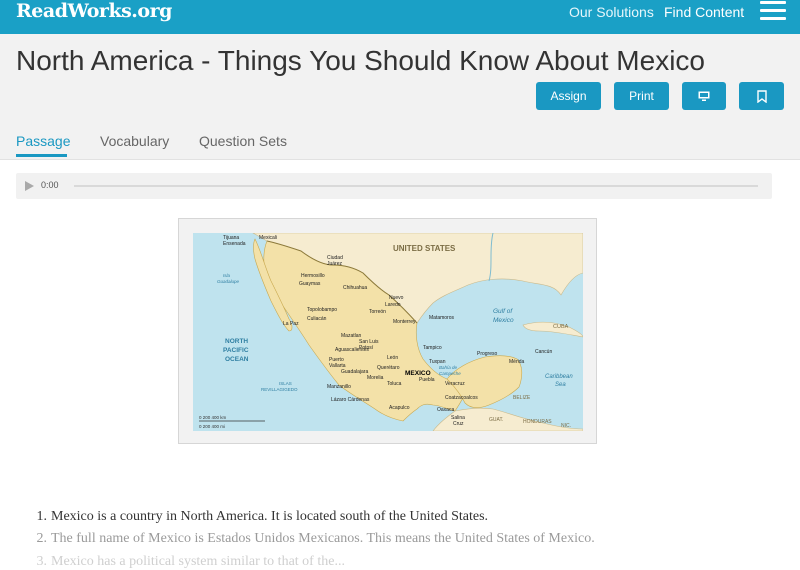 The height and width of the screenshot is (570, 800). I want to click on map-label-islas-1: ISLAS, so click(285, 383).